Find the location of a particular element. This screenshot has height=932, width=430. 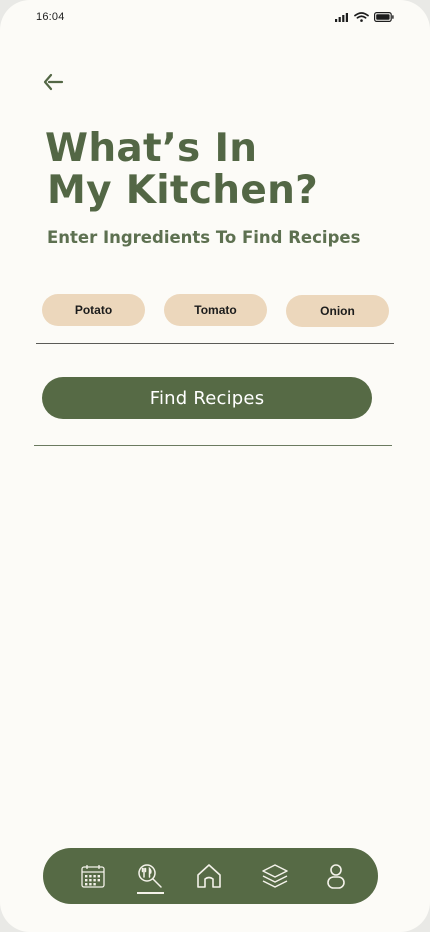

page-subtitle: Enter Ingredients To Find Recipes is located at coordinates (204, 237).